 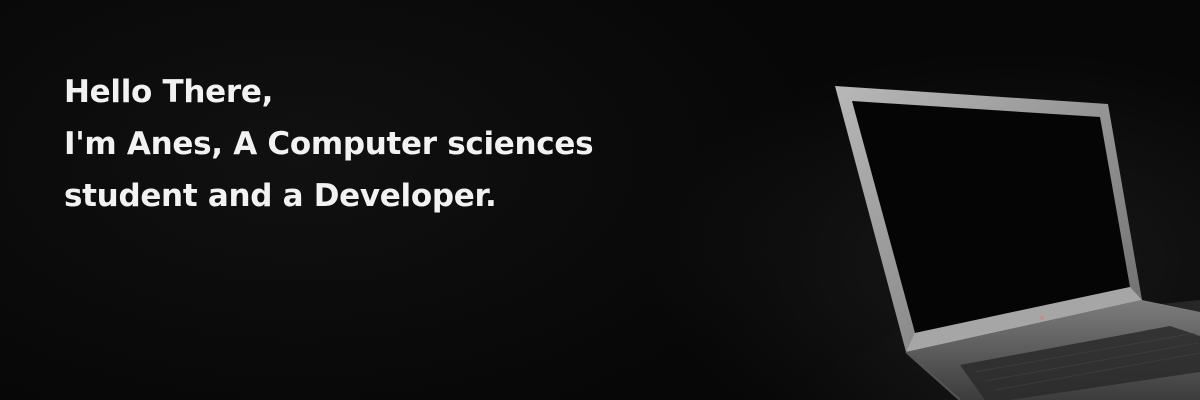 What do you see at coordinates (169, 92) in the screenshot?
I see `hero-greeting: Hello There,` at bounding box center [169, 92].